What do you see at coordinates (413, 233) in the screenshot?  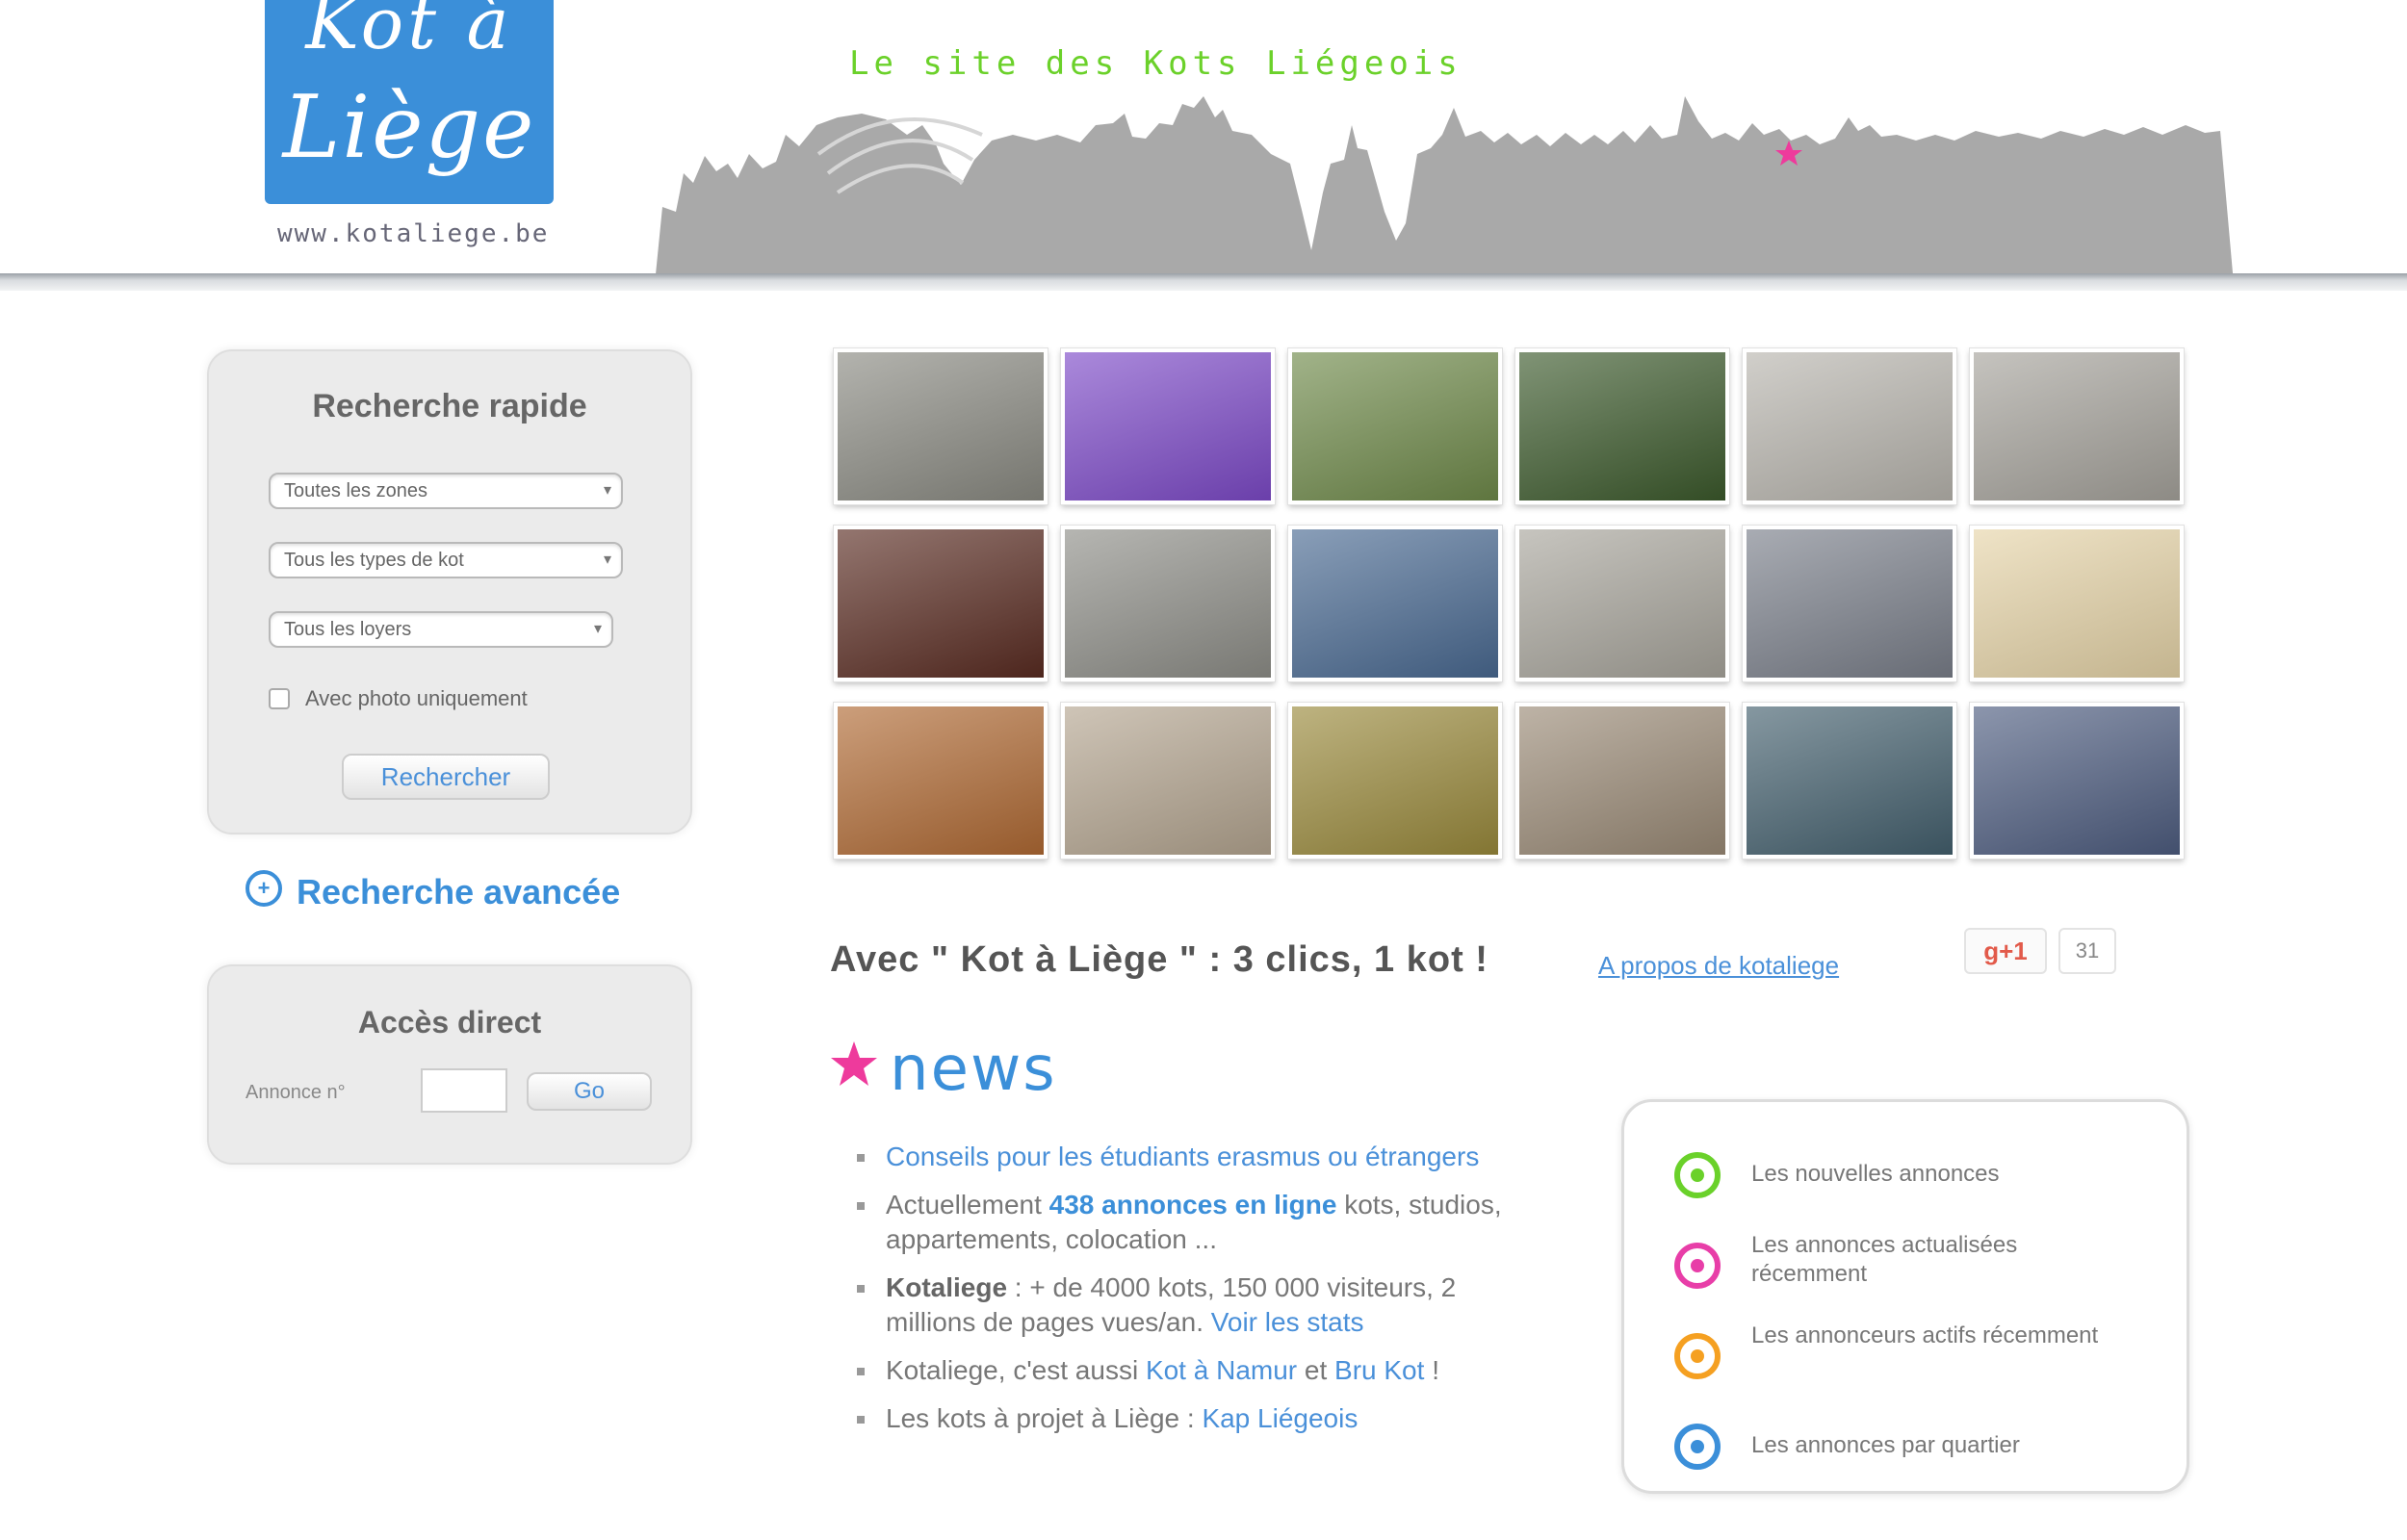 I see `logo-url: www.kotaliege.be` at bounding box center [413, 233].